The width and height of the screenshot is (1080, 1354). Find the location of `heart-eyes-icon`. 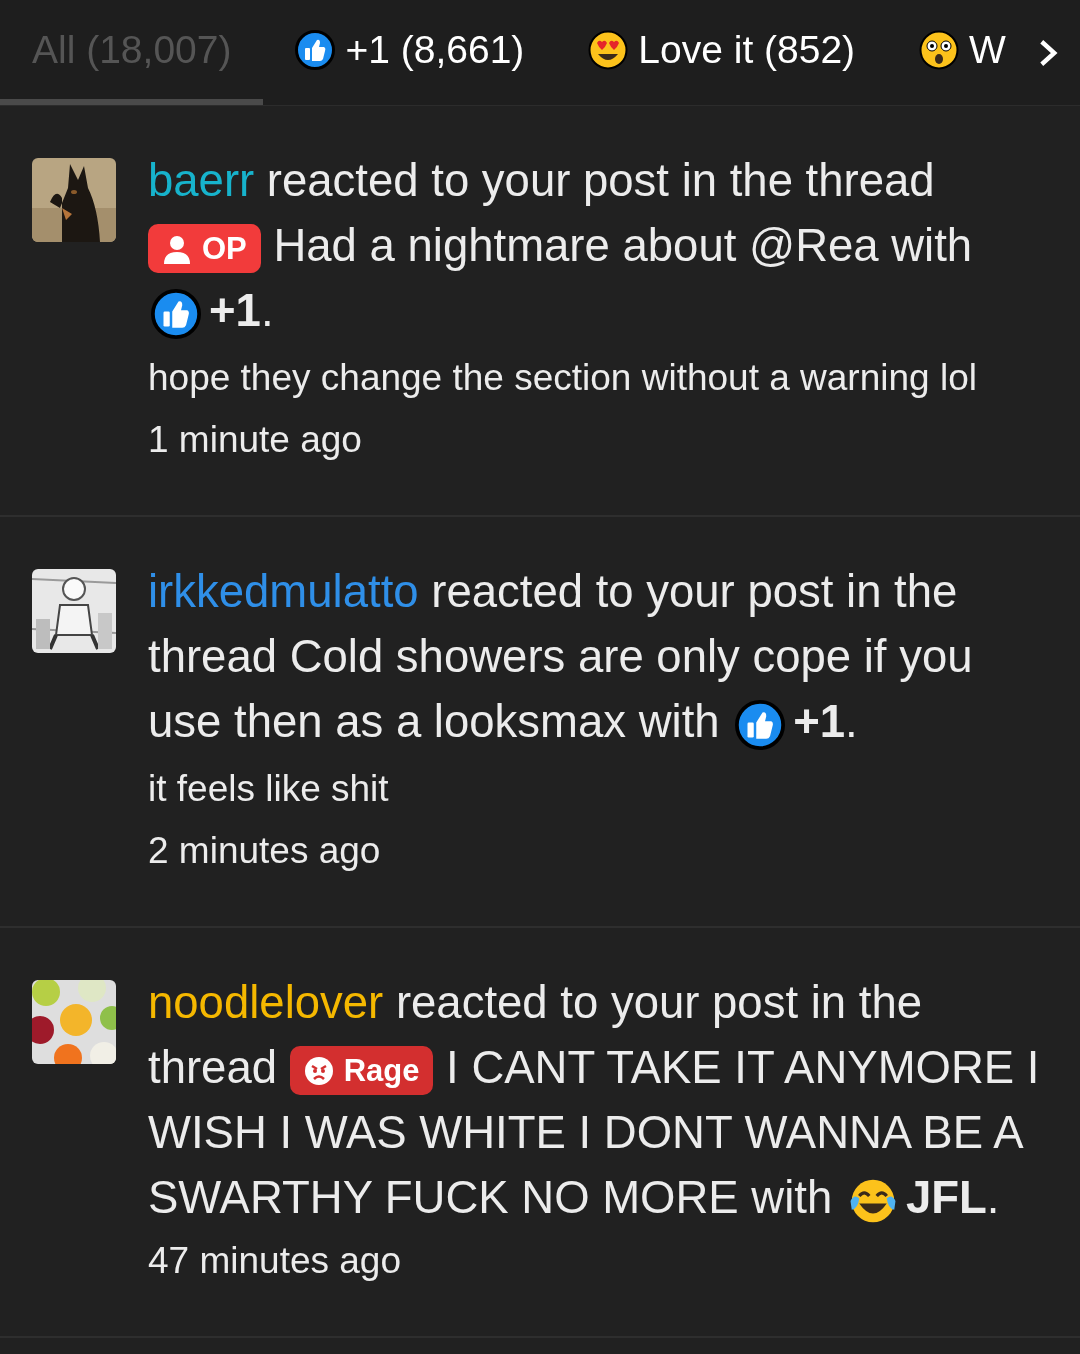

heart-eyes-icon is located at coordinates (608, 49).